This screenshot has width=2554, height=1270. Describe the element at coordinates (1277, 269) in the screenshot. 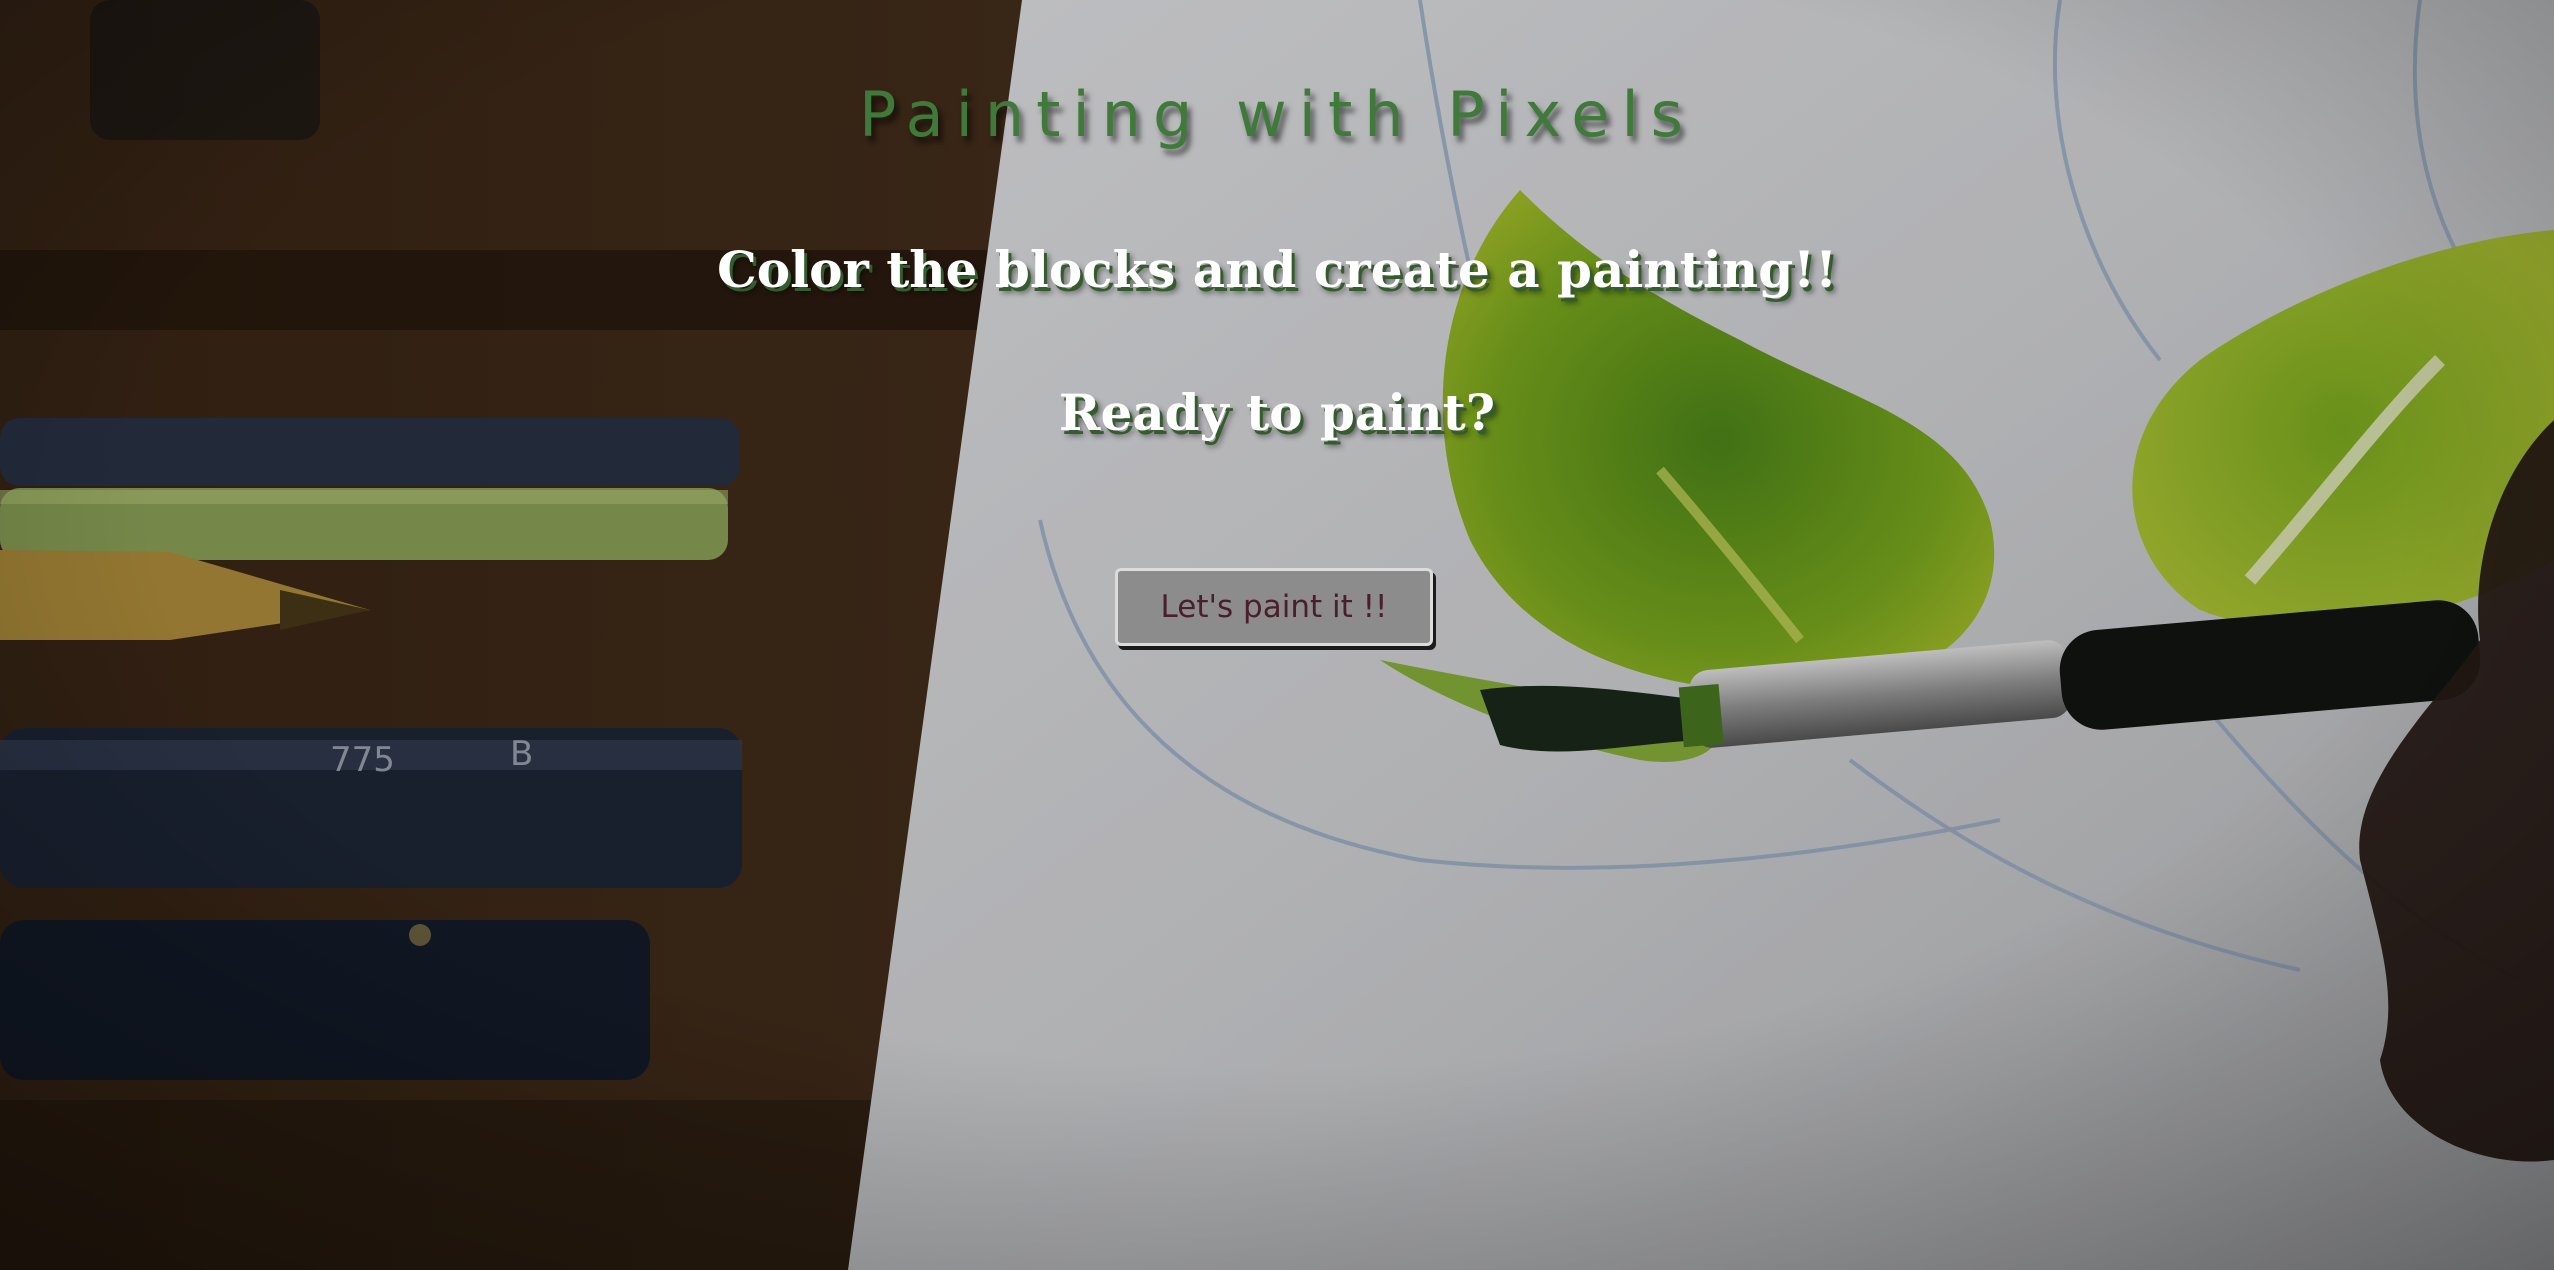

I see `page-subtitle: Color the blocks and create a painting!!` at that location.